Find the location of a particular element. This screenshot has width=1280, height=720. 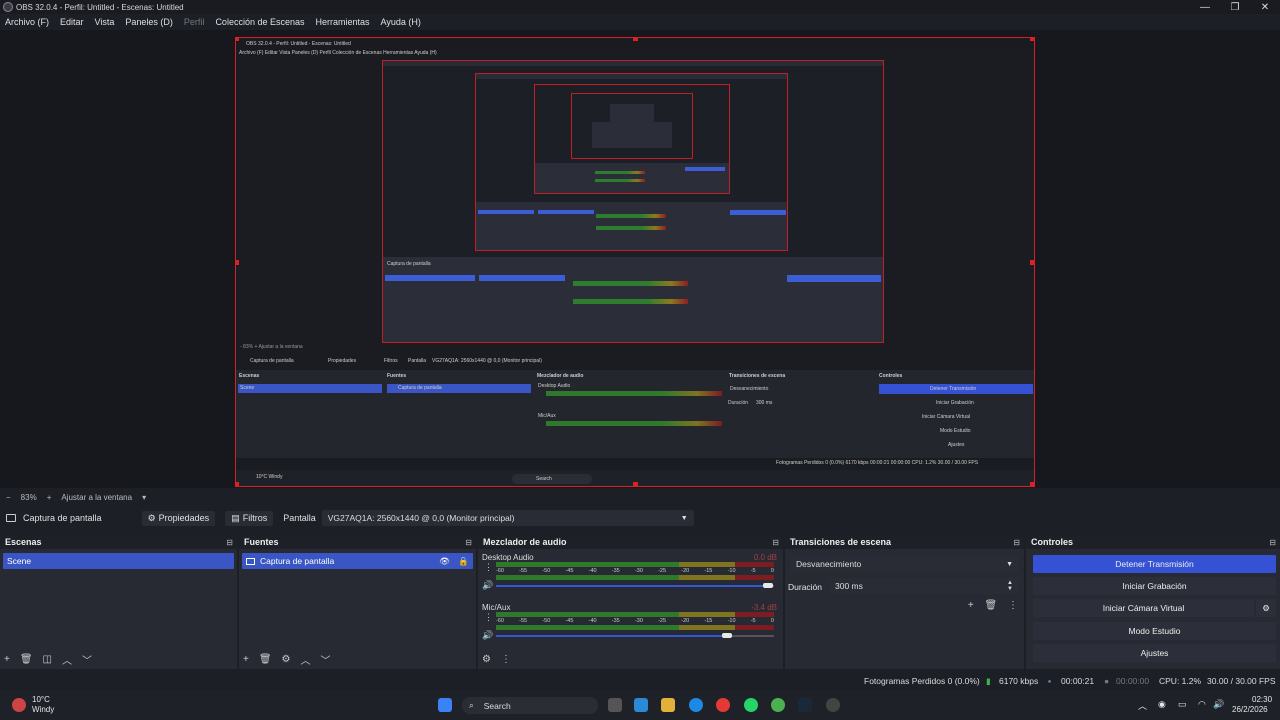

remove-transition-icon: 🗑 is located at coordinates (991, 605).